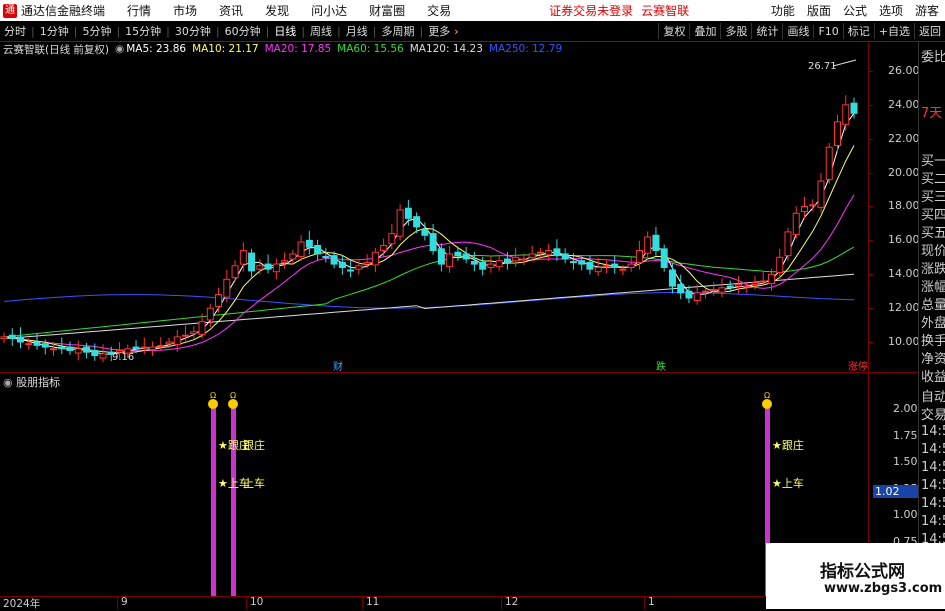 The width and height of the screenshot is (945, 611). I want to click on chevron-right-icon: ›, so click(456, 31).